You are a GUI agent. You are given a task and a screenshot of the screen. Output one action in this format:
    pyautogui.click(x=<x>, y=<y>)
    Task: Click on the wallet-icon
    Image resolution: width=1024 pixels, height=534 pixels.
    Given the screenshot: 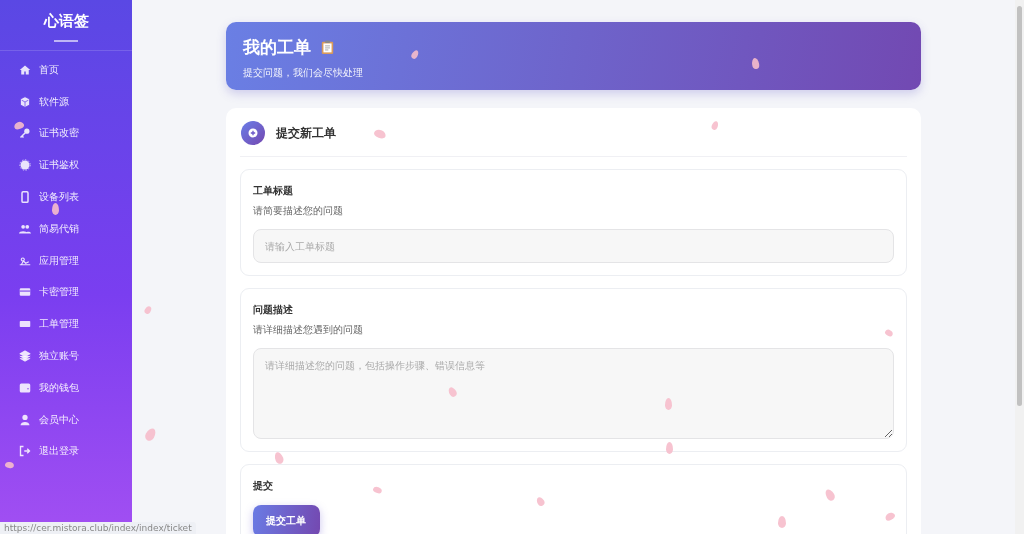 What is the action you would take?
    pyautogui.click(x=25, y=387)
    